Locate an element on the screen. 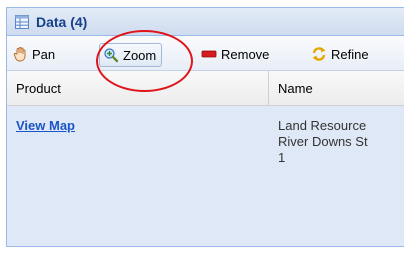  column-header-label: Name is located at coordinates (295, 88).